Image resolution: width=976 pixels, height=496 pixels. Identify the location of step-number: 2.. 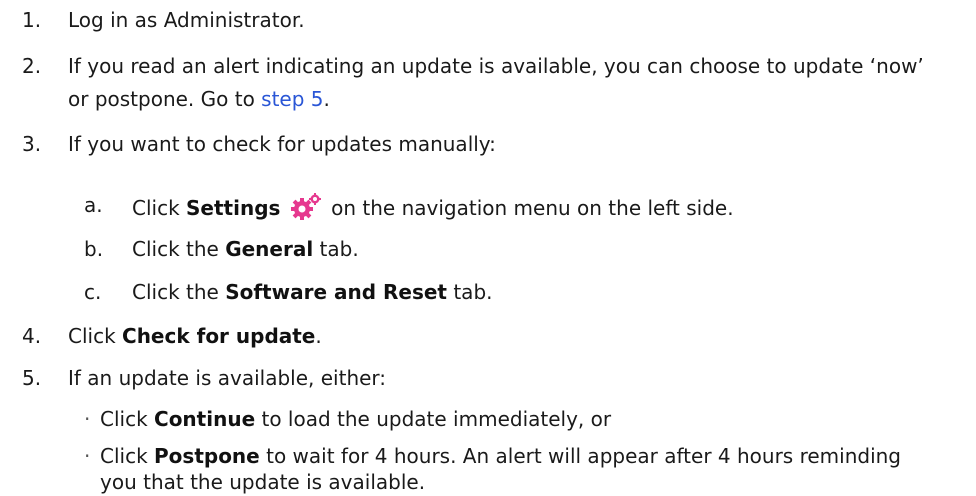
(32, 66).